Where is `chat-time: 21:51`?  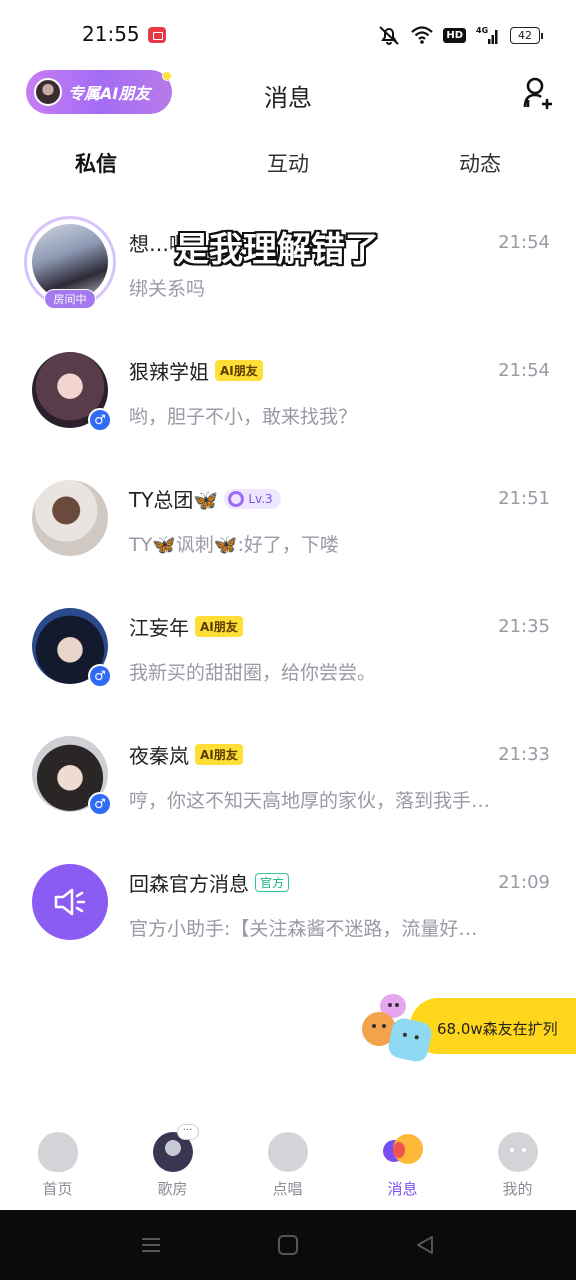 chat-time: 21:51 is located at coordinates (524, 498).